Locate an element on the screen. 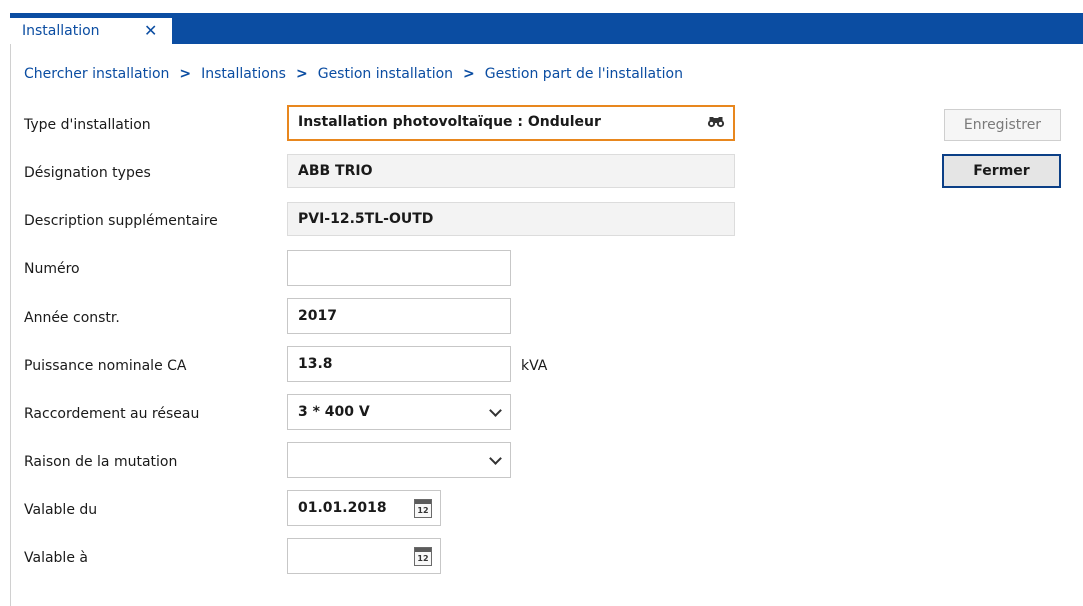 This screenshot has height=606, width=1083. close-tab-icon: ✕ is located at coordinates (150, 31).